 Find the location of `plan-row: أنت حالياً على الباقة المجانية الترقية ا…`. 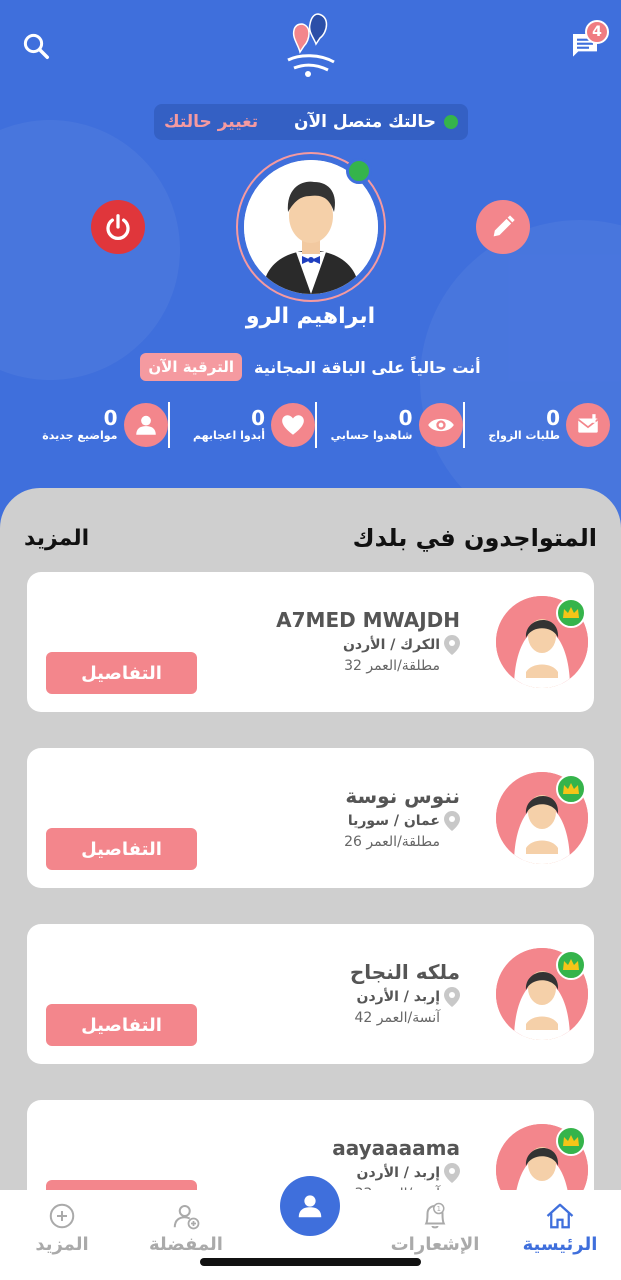

plan-row: أنت حالياً على الباقة المجانية الترقية ا… is located at coordinates (310, 367).